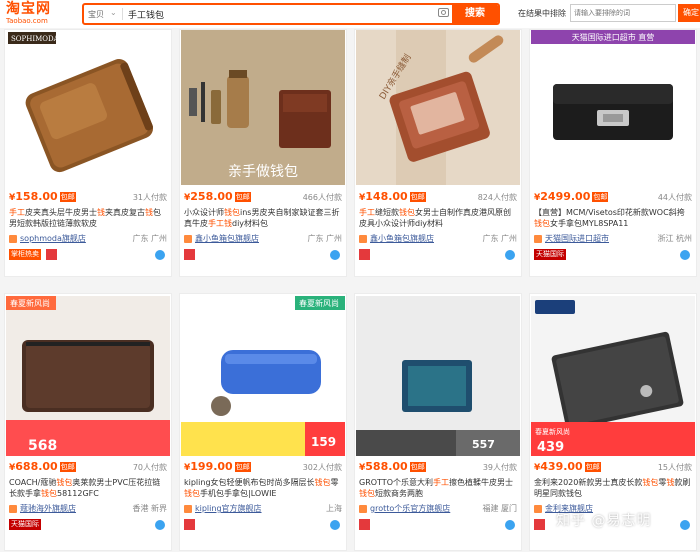 The width and height of the screenshot is (700, 552). Describe the element at coordinates (613, 376) in the screenshot. I see `product-image: 春夏新风尚 439` at that location.